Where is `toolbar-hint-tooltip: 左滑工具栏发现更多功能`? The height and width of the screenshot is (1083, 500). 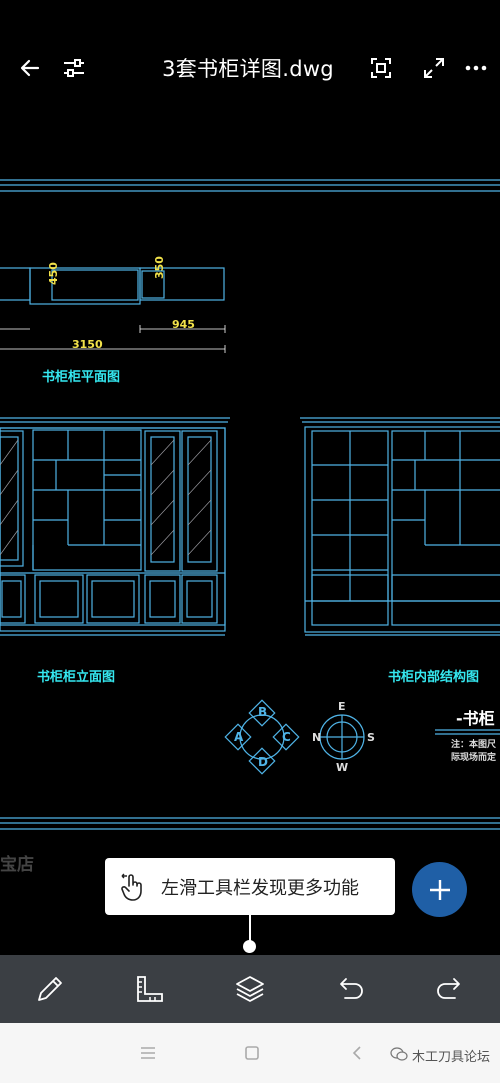 toolbar-hint-tooltip: 左滑工具栏发现更多功能 is located at coordinates (250, 886).